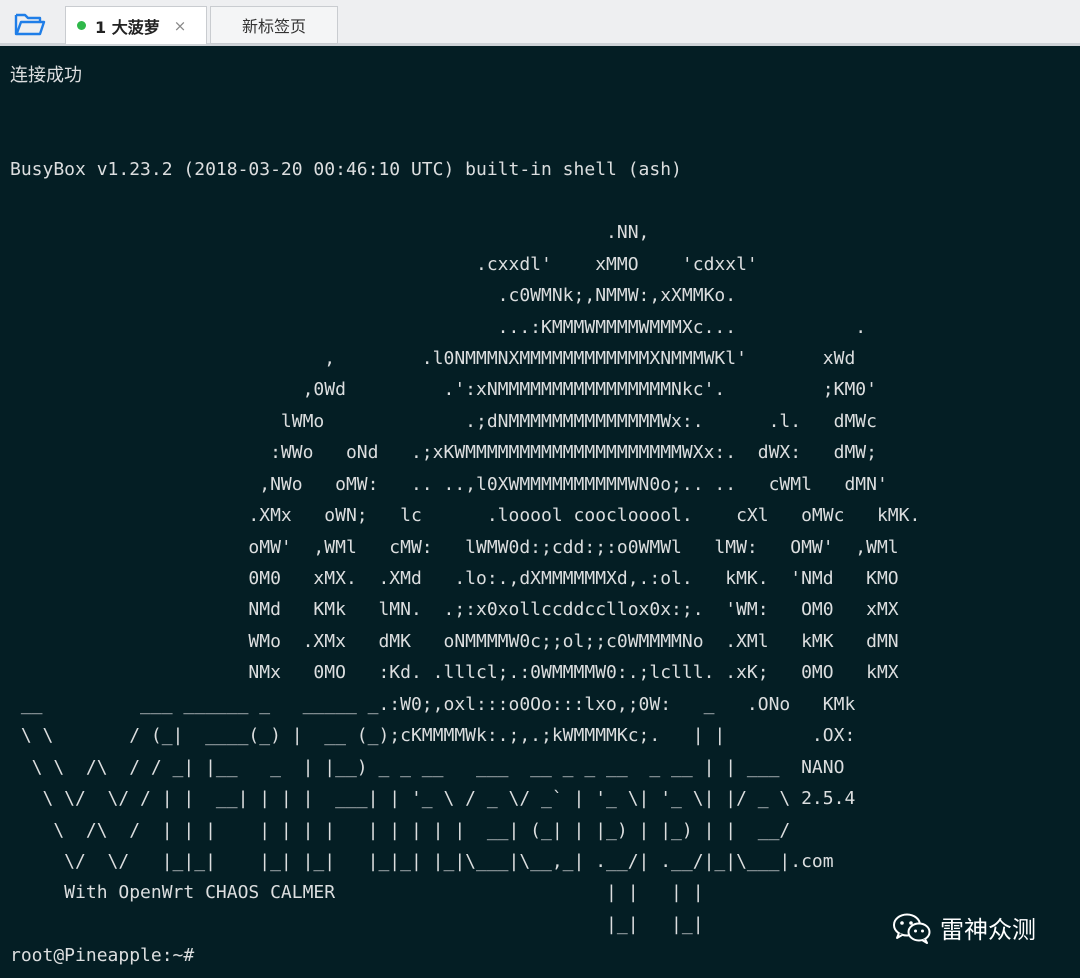  I want to click on folder-icon, so click(30, 24).